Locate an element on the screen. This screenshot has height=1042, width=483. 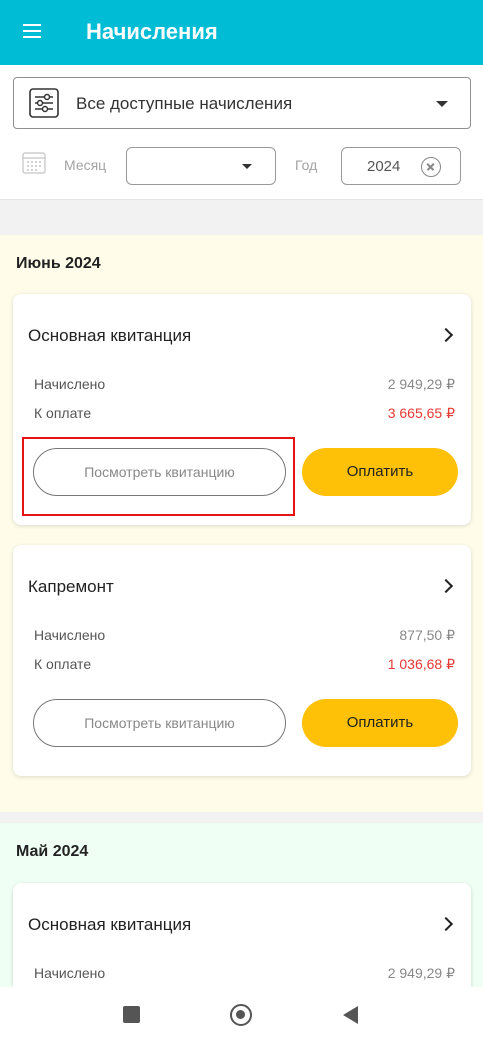
hamburger-menu-icon is located at coordinates (32, 31).